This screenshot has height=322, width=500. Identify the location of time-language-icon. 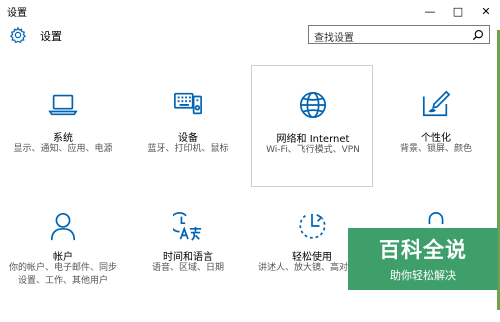
(187, 226).